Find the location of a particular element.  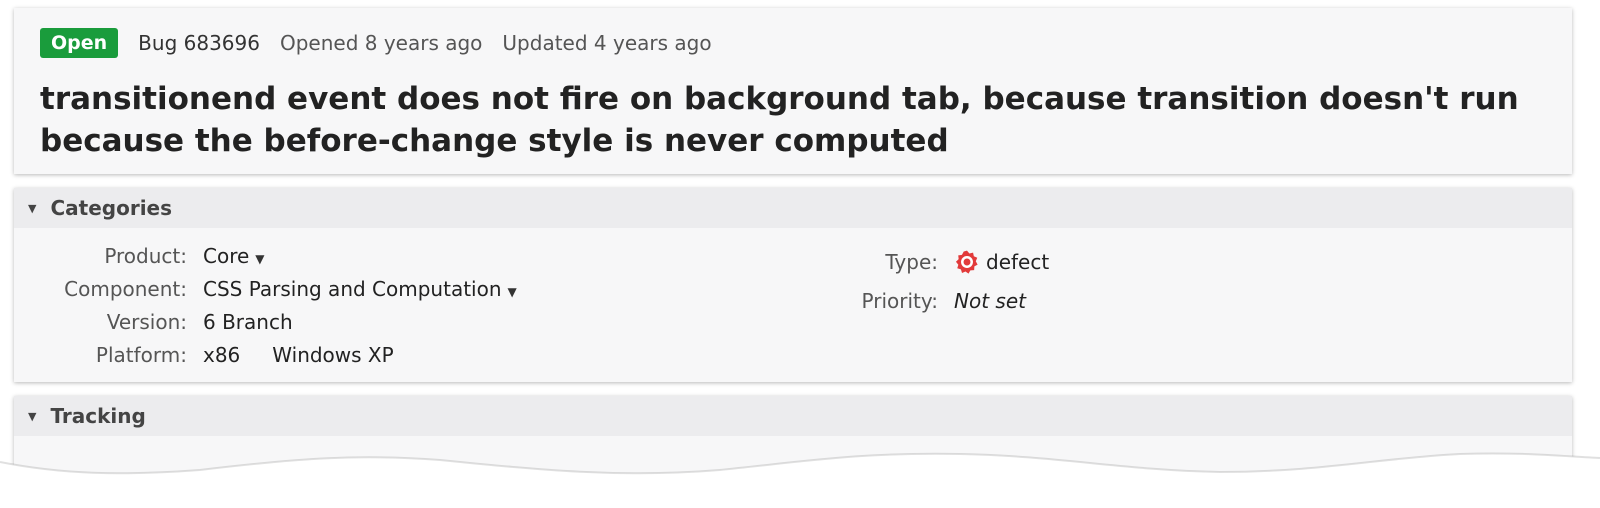

bug-id: Bug 683696 is located at coordinates (199, 43).